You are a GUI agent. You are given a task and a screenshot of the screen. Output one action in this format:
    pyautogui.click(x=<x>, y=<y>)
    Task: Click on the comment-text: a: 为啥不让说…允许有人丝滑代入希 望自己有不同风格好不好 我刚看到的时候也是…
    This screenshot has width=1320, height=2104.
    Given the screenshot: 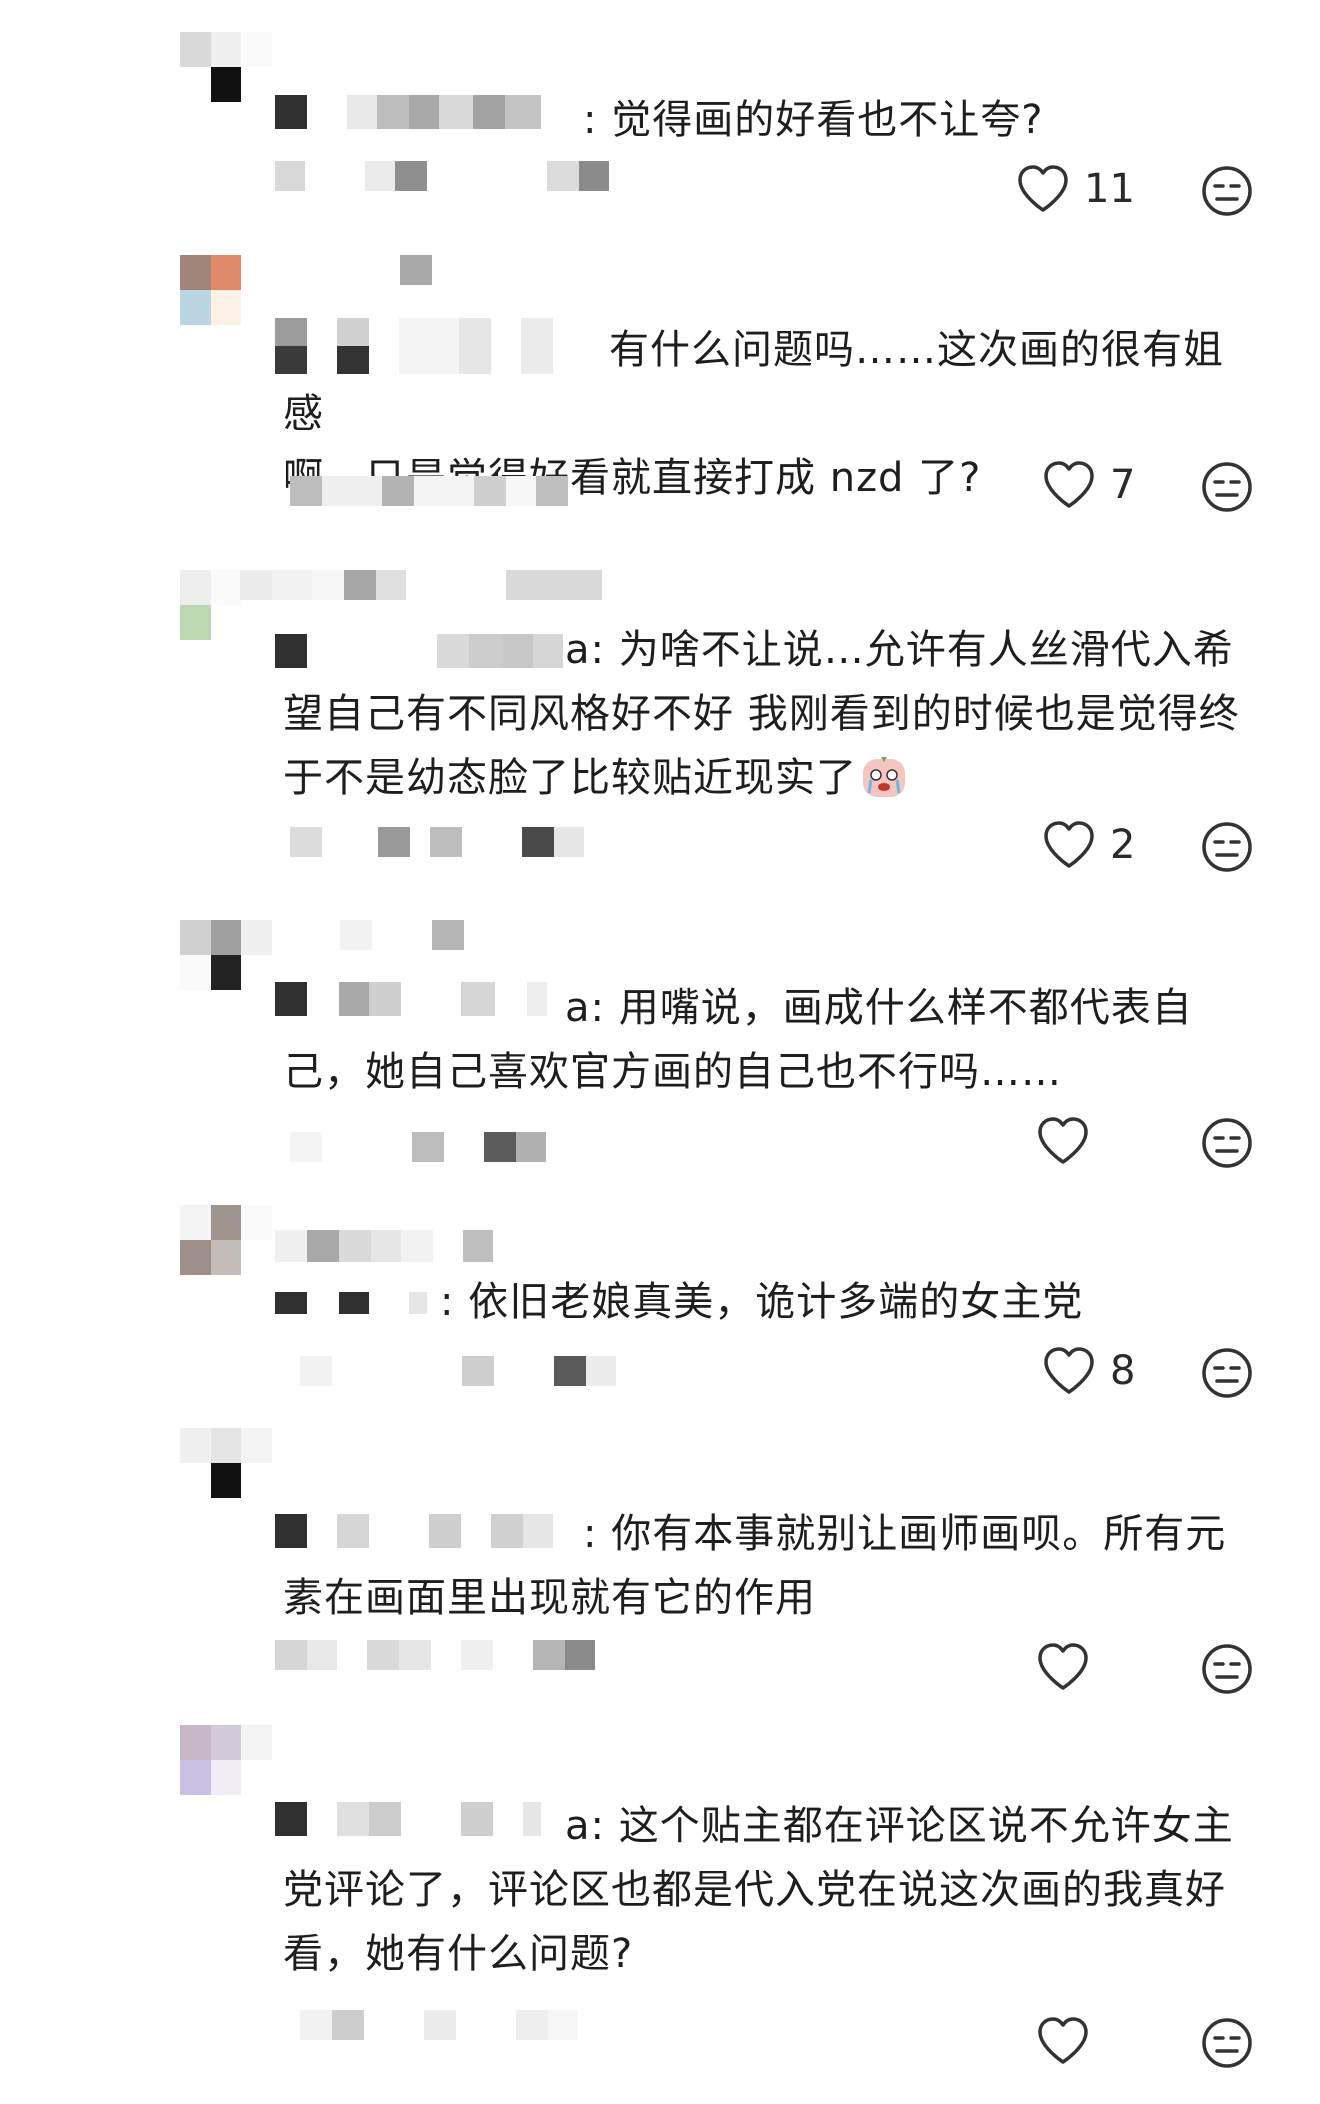 What is the action you would take?
    pyautogui.click(x=773, y=714)
    